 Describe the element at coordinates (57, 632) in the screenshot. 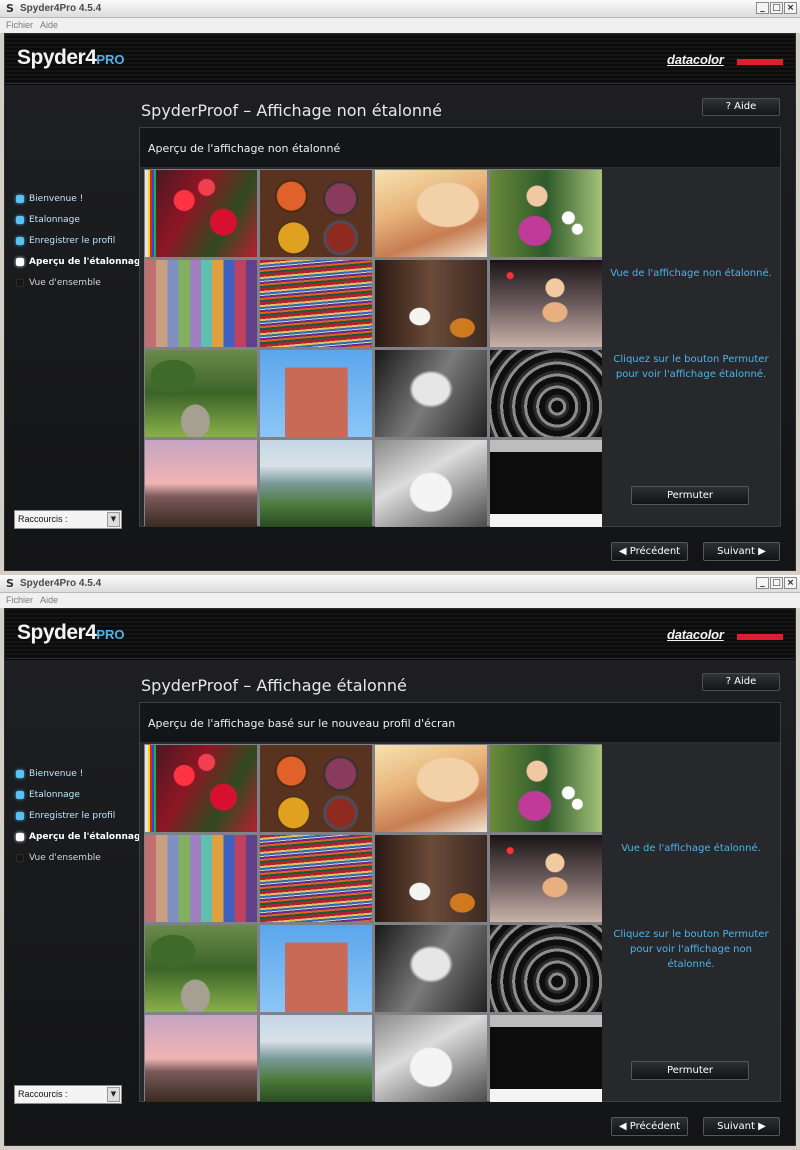

I see `logo-main: Spyder4` at that location.